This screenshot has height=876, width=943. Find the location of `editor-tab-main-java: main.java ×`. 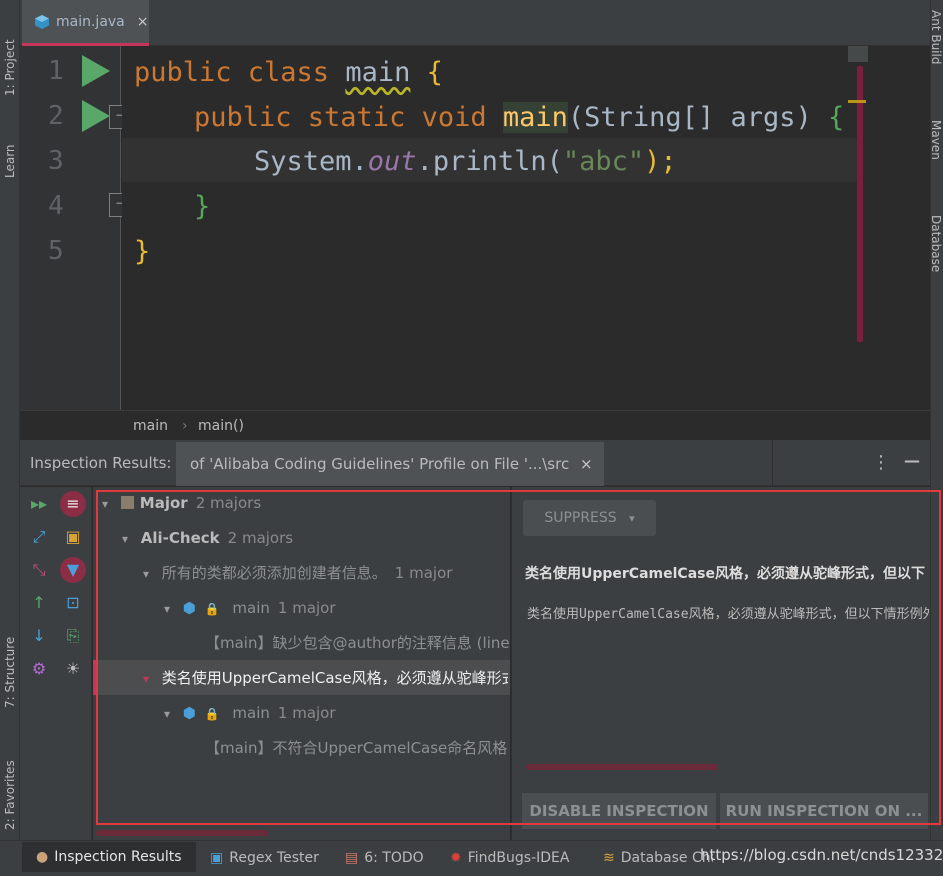

editor-tab-main-java: main.java × is located at coordinates (85, 23).